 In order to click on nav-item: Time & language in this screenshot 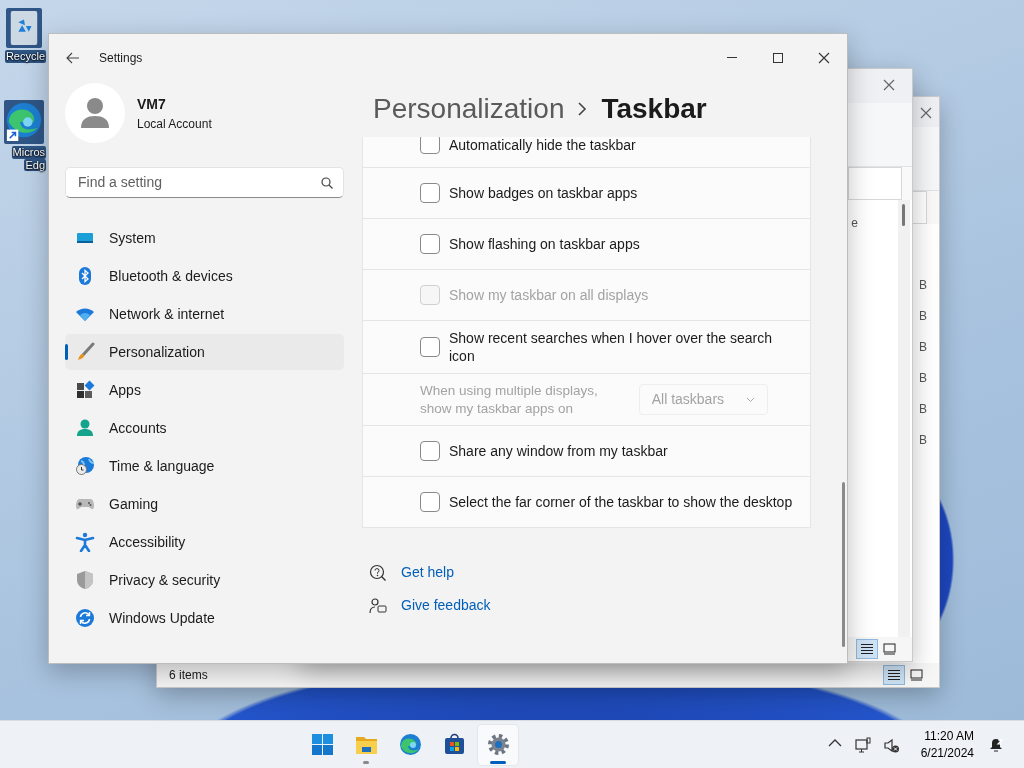, I will do `click(204, 466)`.